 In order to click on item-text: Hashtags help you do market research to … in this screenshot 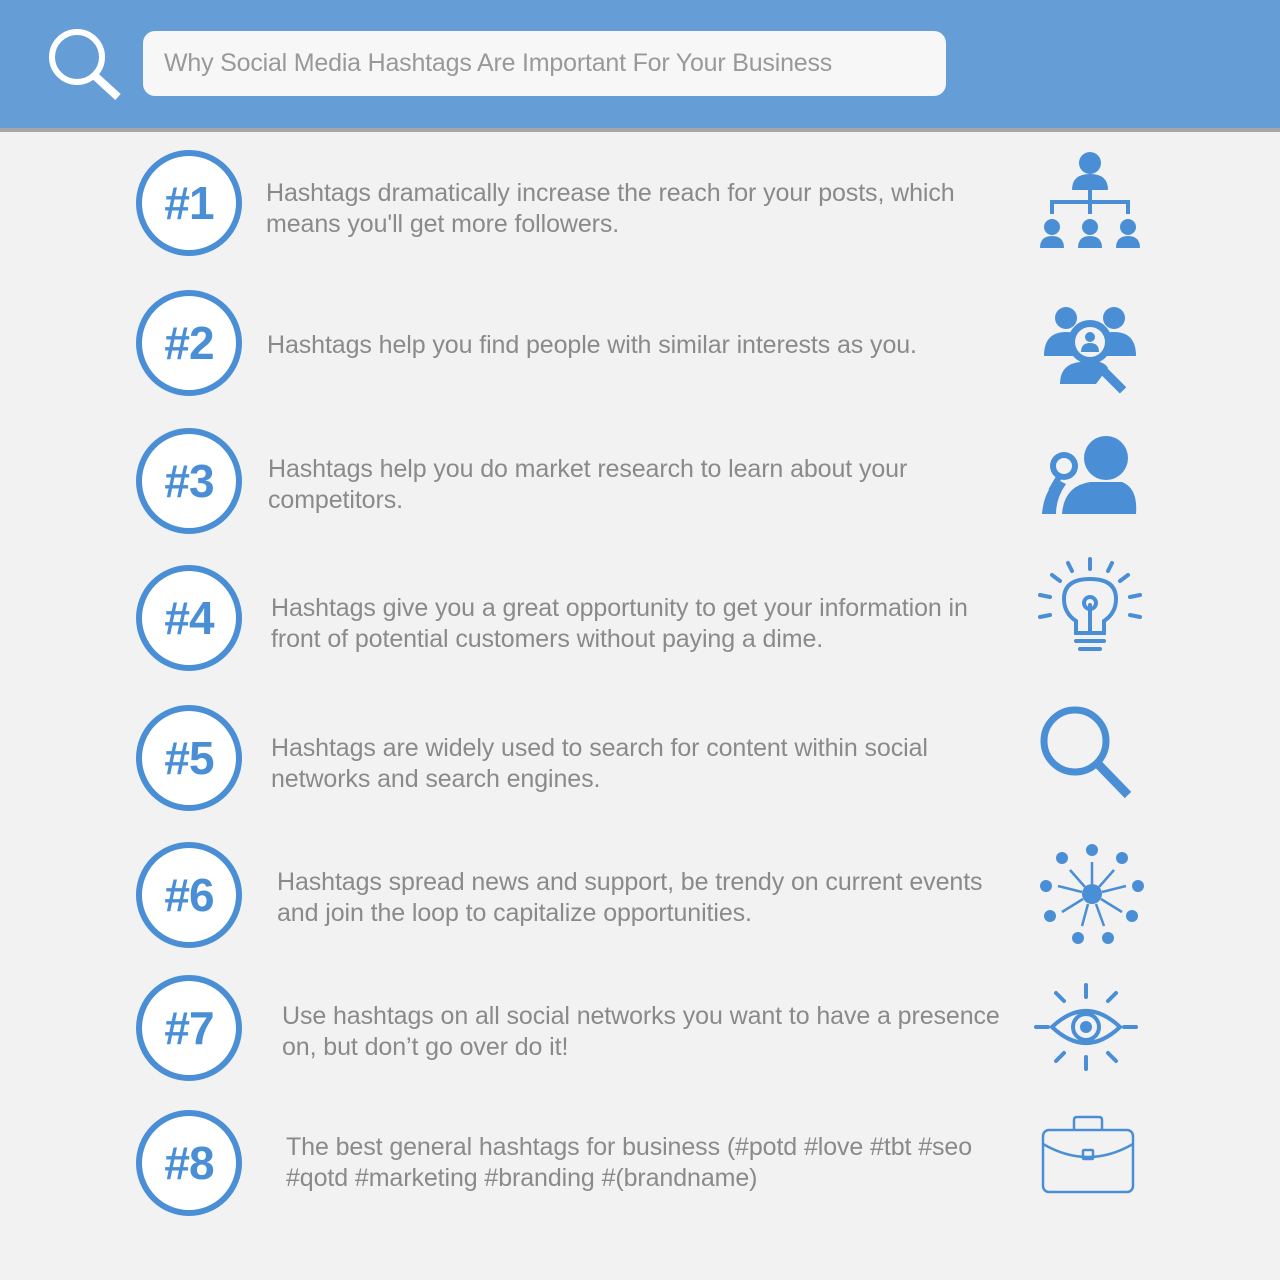, I will do `click(588, 484)`.